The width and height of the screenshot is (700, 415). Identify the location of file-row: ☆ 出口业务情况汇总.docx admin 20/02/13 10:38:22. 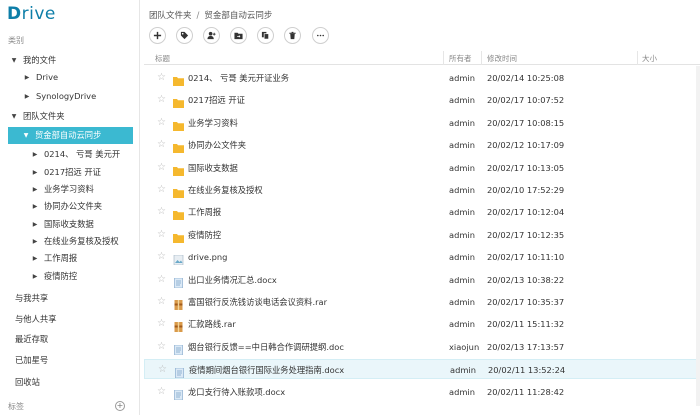
(422, 280).